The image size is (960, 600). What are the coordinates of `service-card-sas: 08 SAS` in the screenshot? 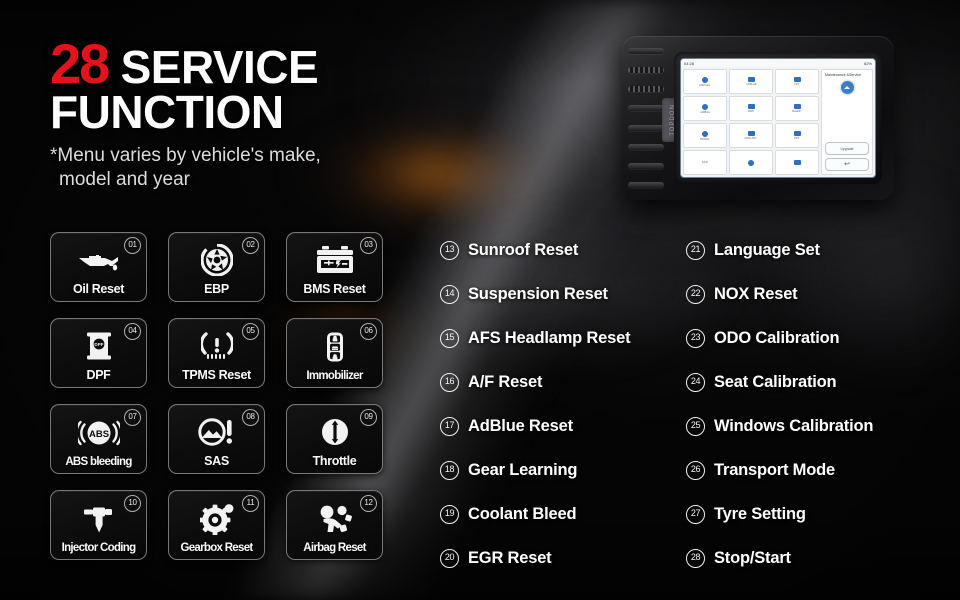 It's located at (216, 439).